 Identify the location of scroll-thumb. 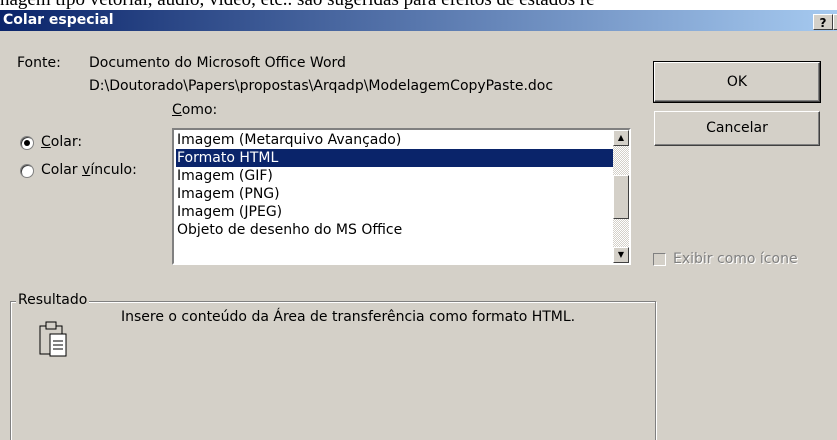
(621, 197).